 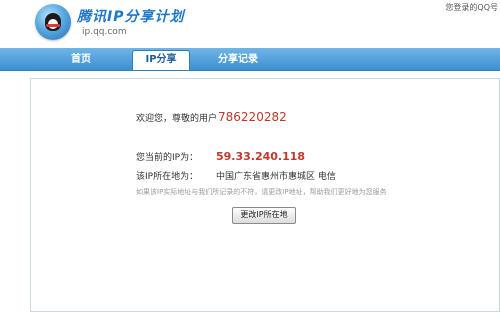 I want to click on user-id: 786220282, so click(x=252, y=117).